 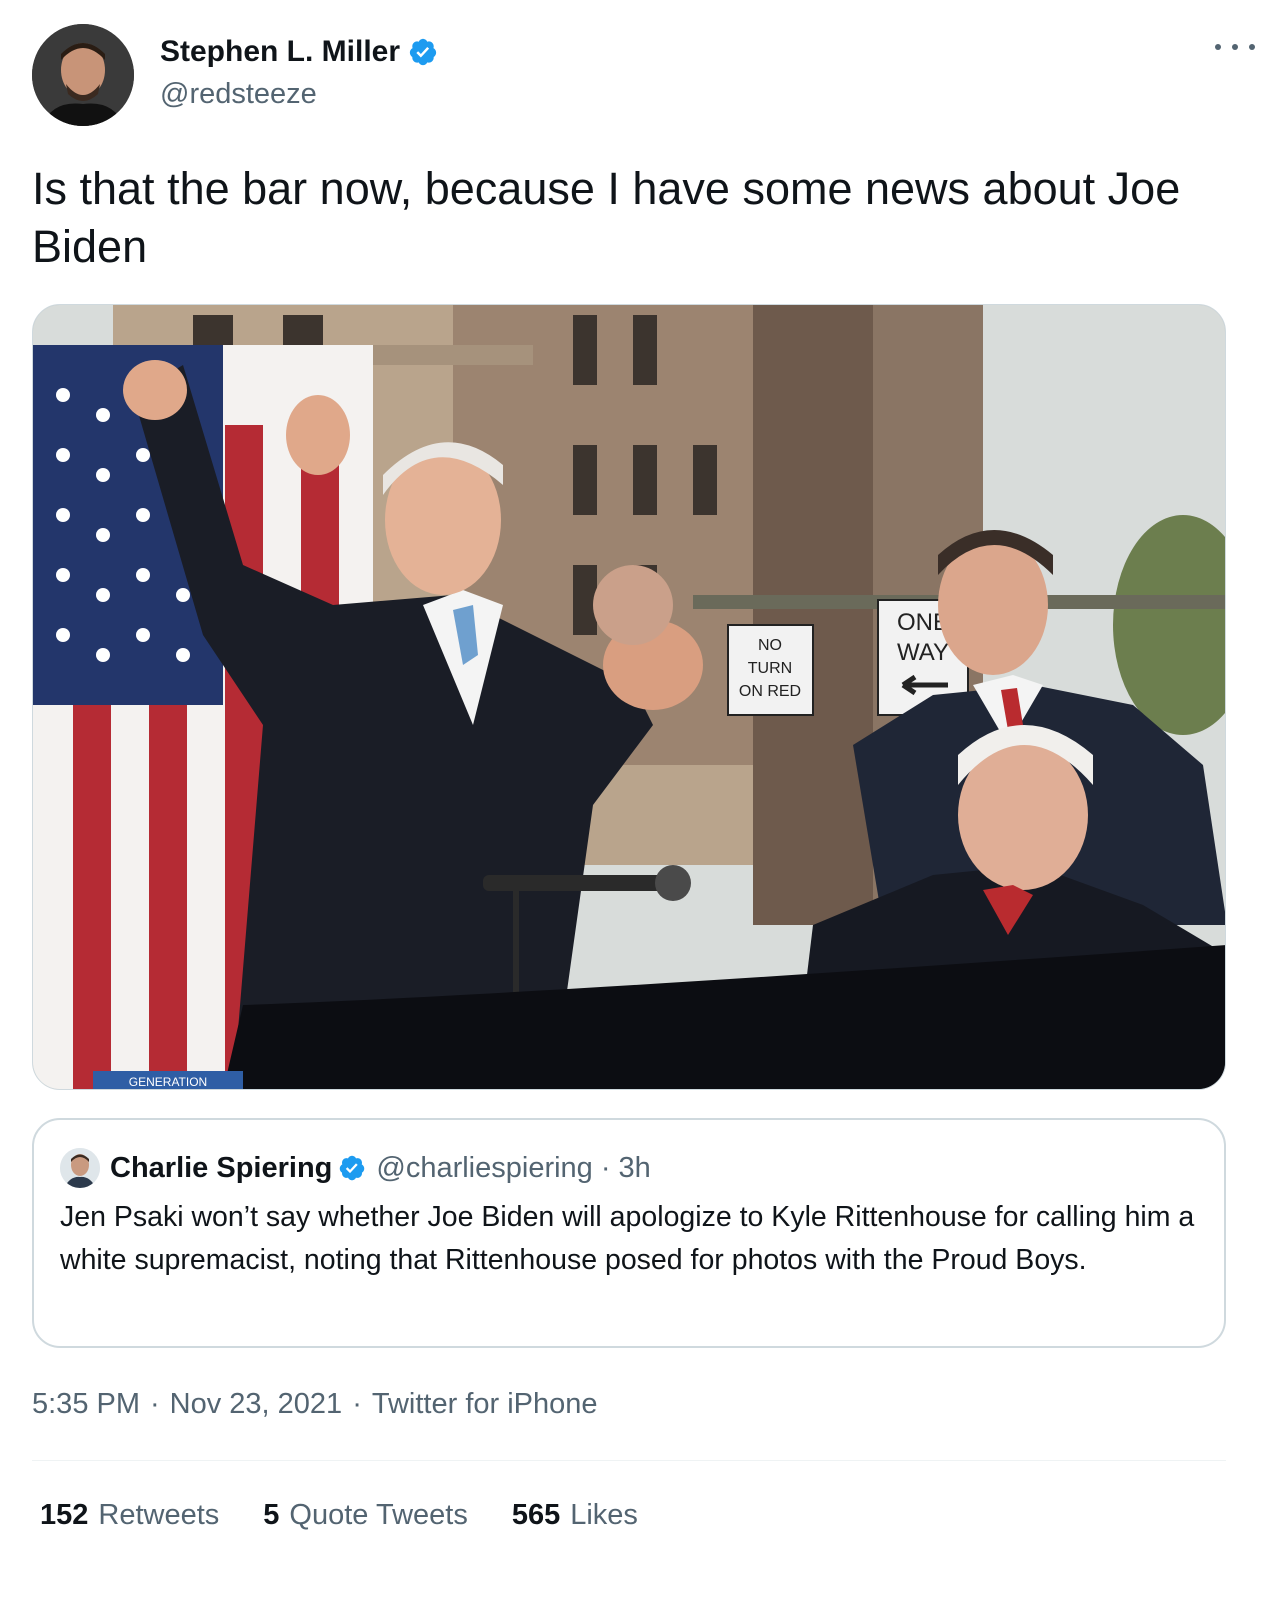 I want to click on quoted-author-name: Charlie Spiering, so click(x=221, y=1167).